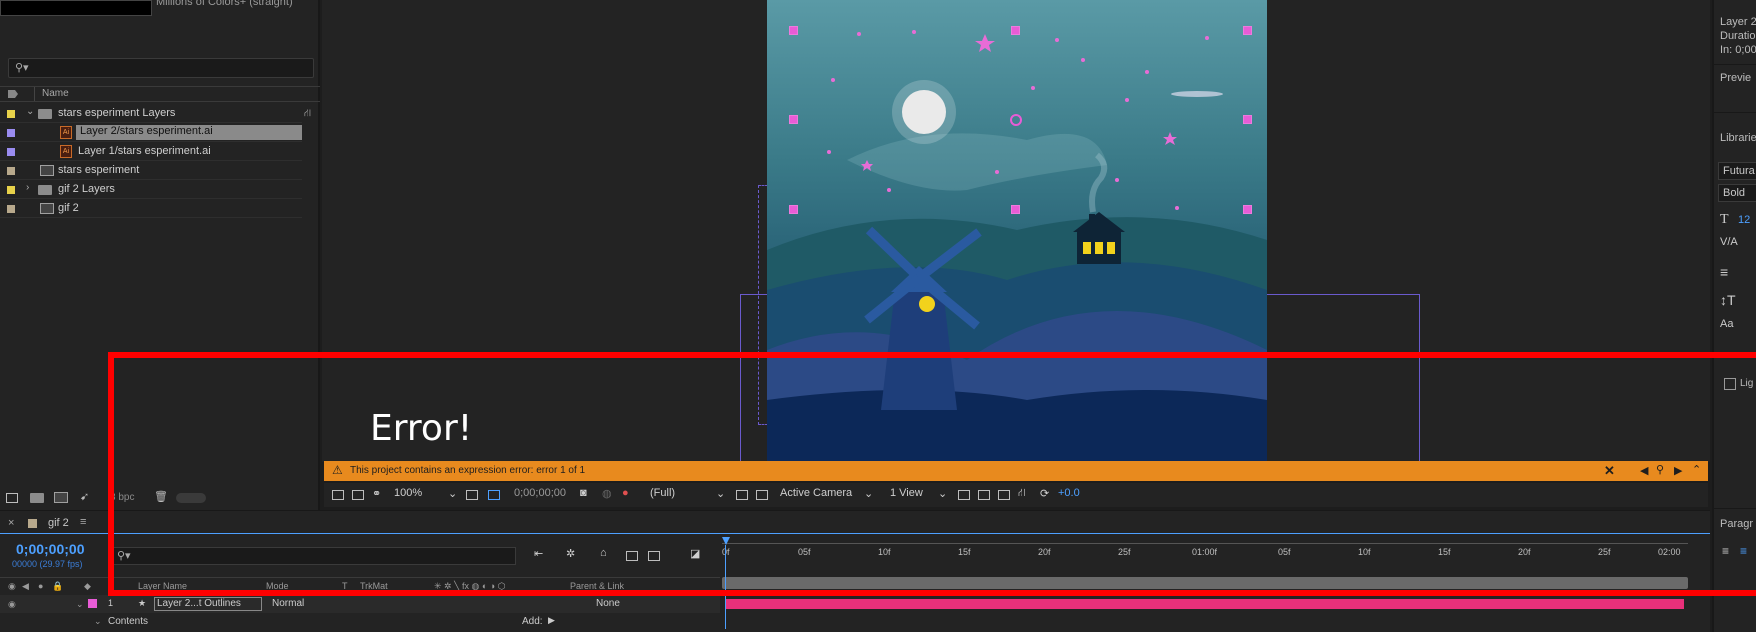 The image size is (1756, 632). I want to click on audio-toggle-icon: ◀, so click(25, 586).